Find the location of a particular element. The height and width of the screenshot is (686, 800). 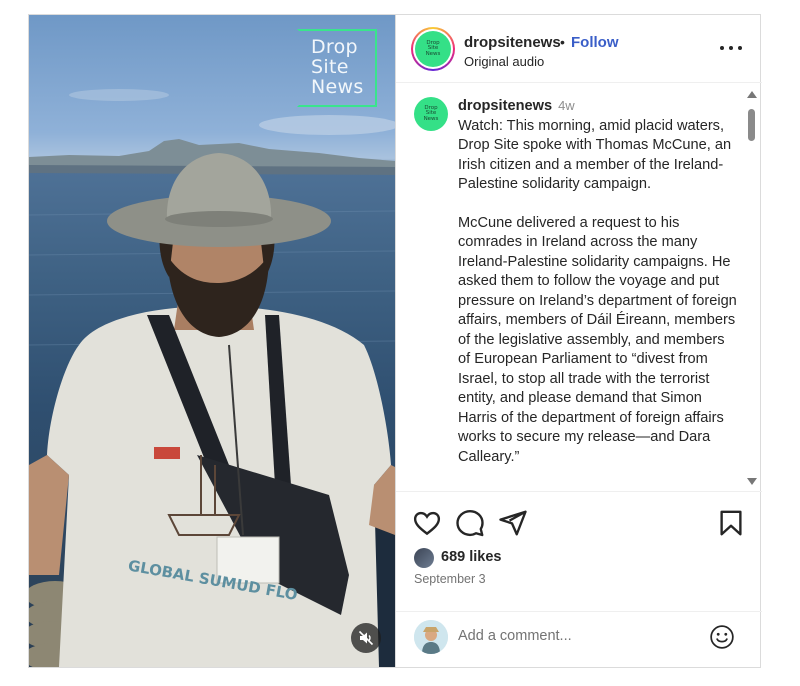

original-audio-link: Original audio is located at coordinates (504, 61).